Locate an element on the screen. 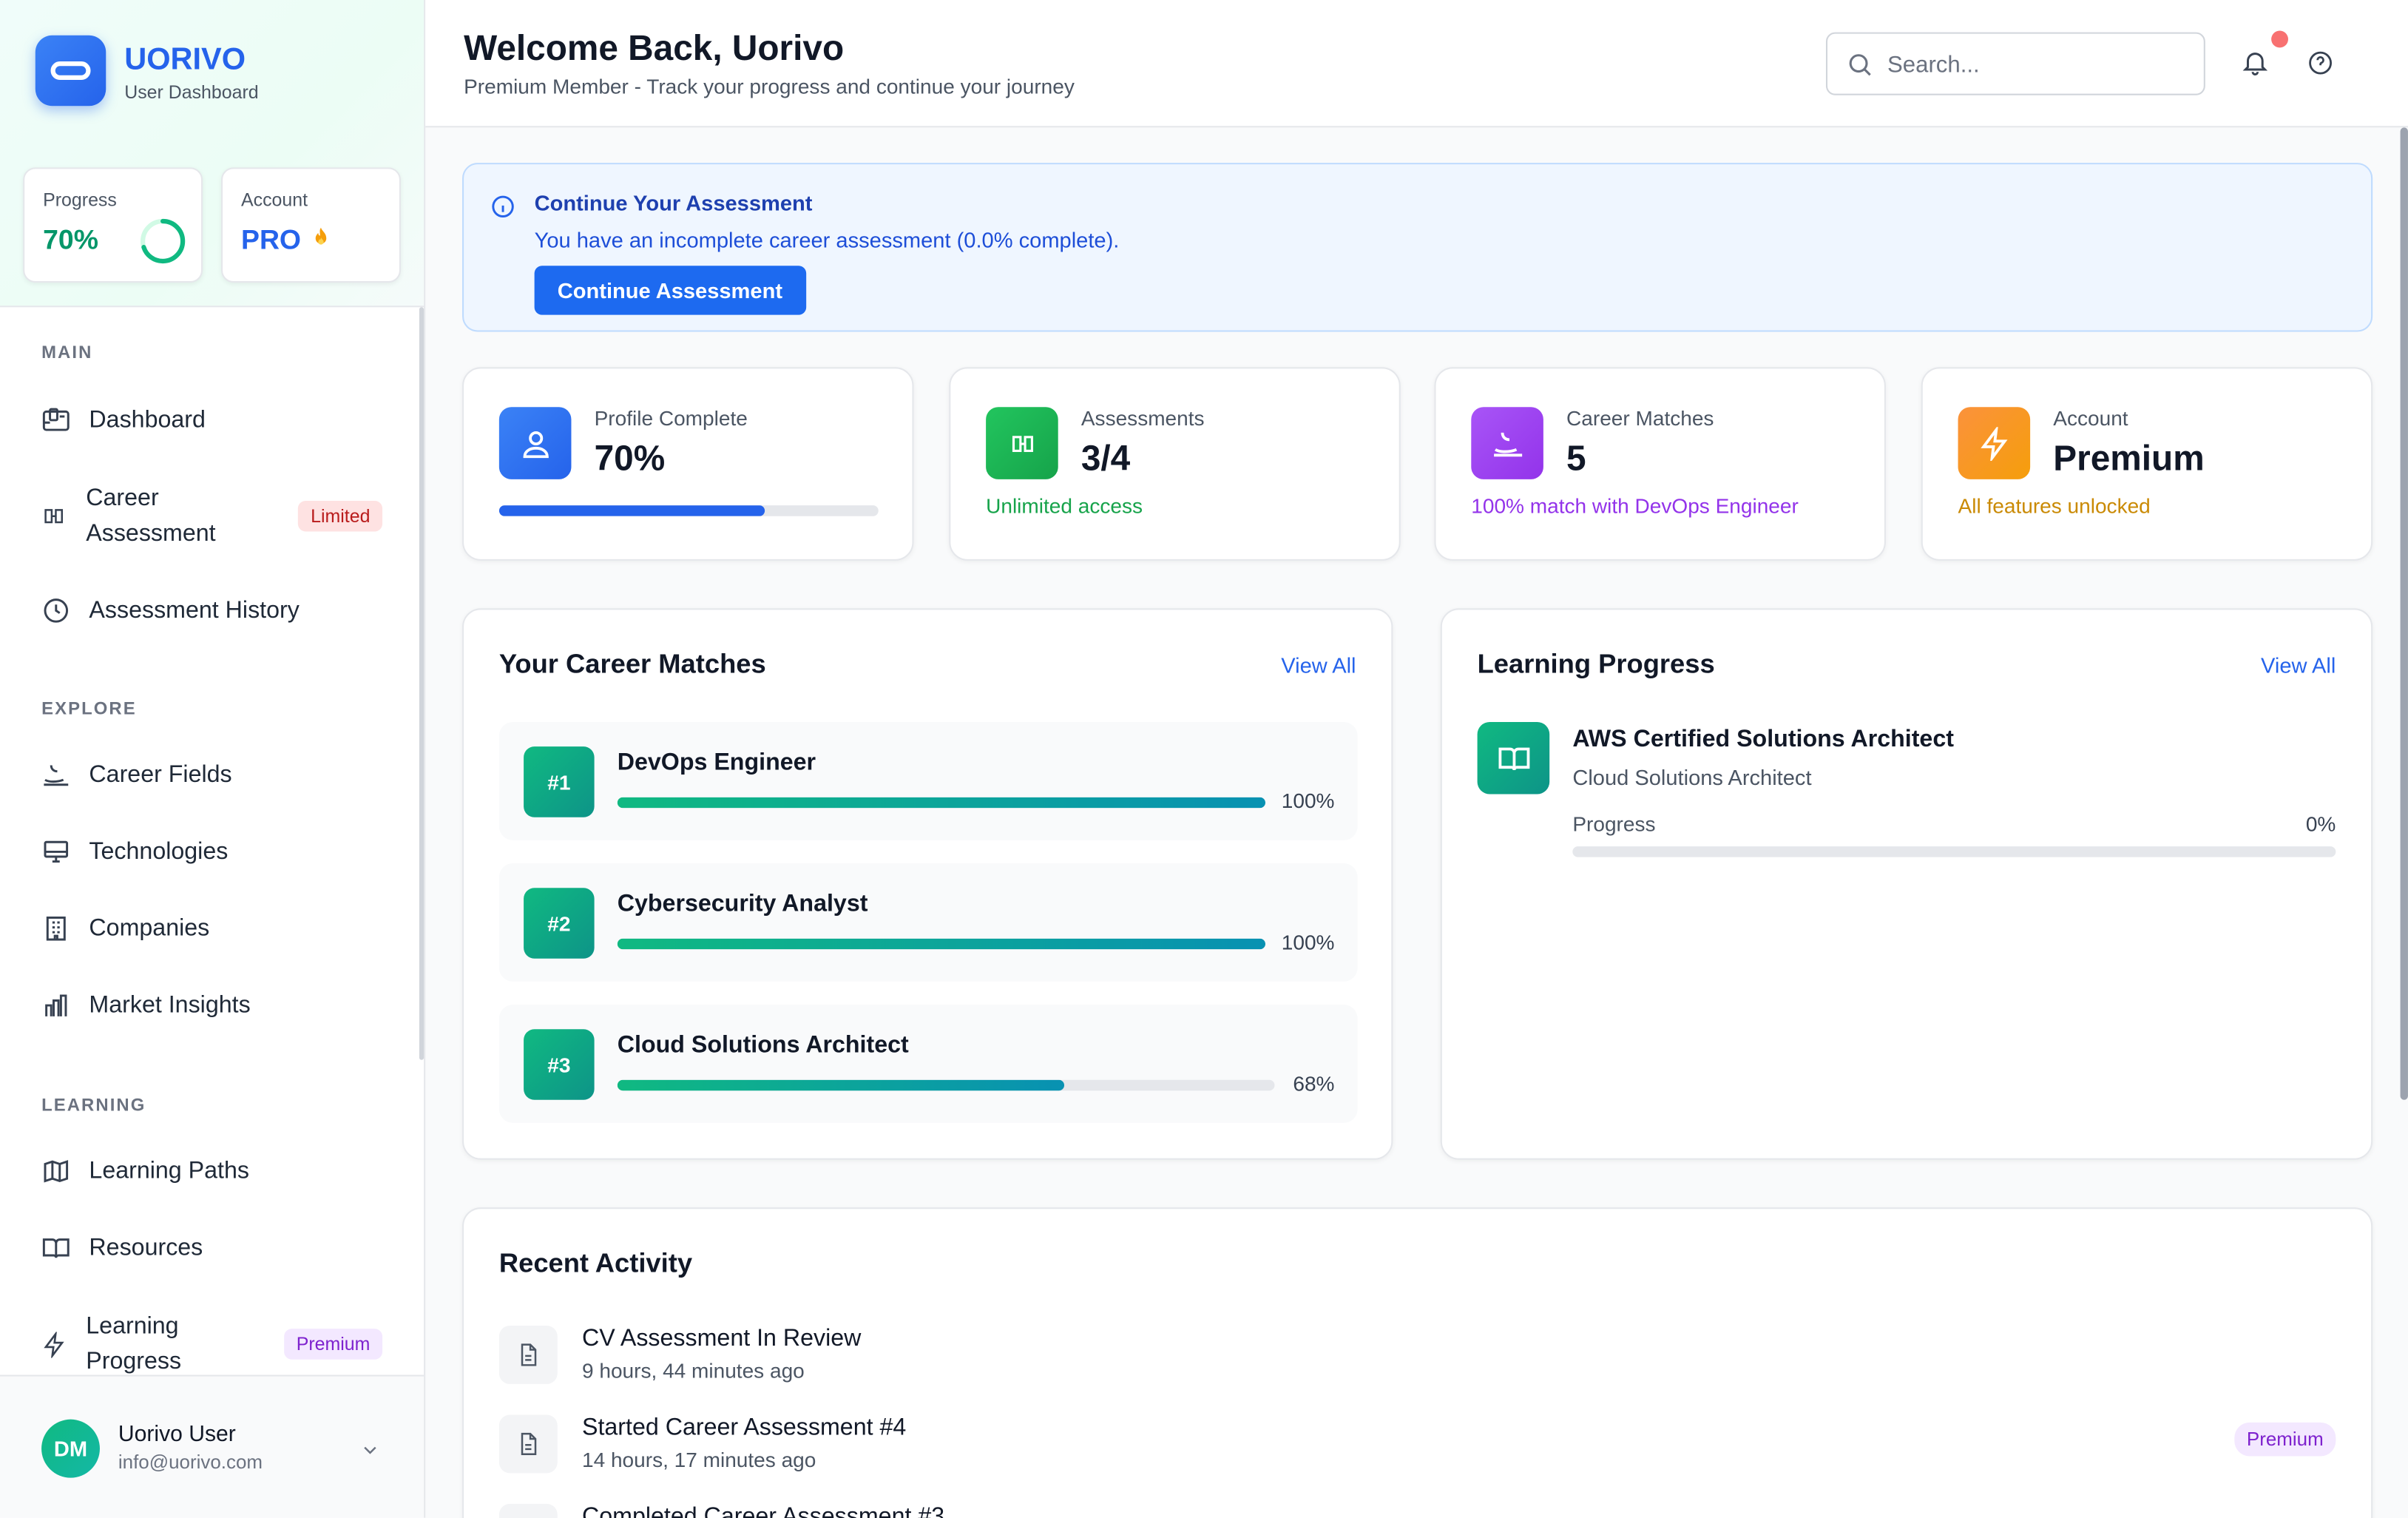 This screenshot has height=1518, width=2408. view-all-learning-link: View All is located at coordinates (2298, 665).